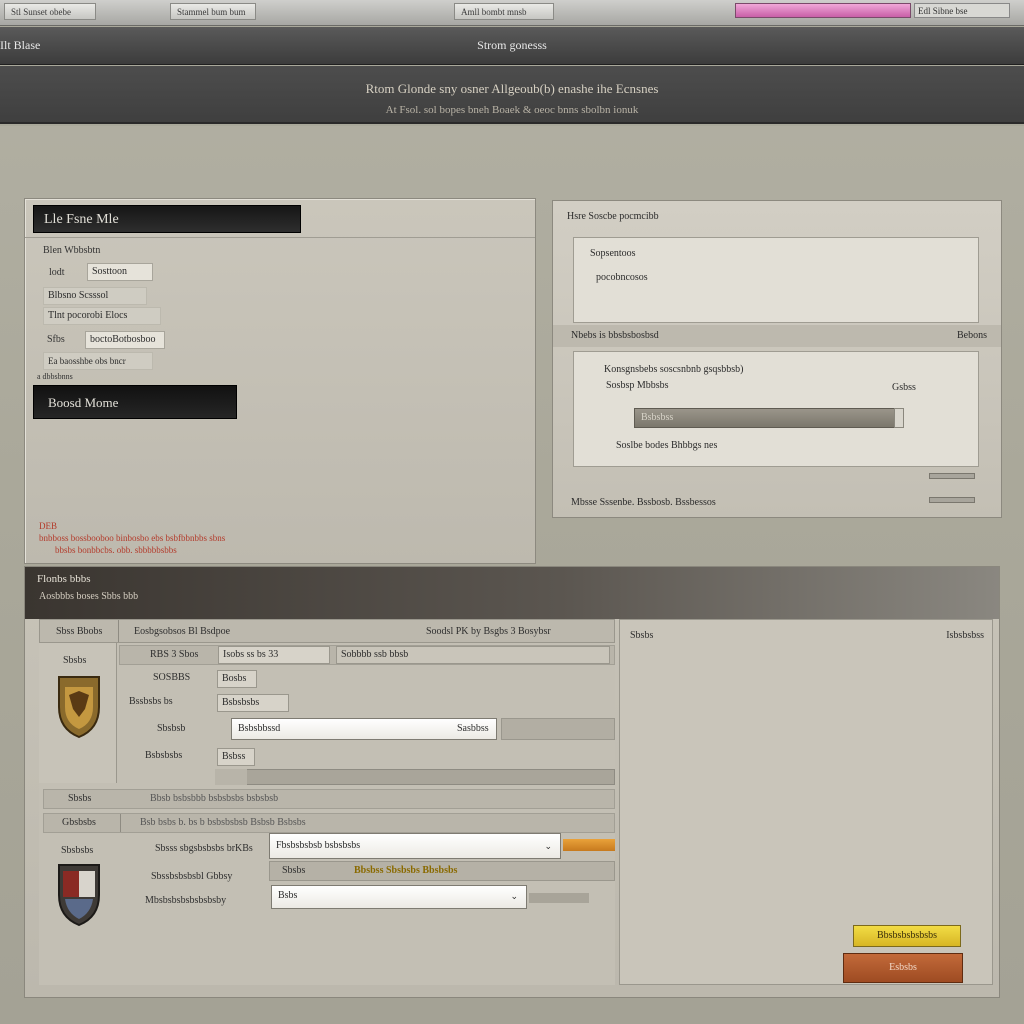 The width and height of the screenshot is (1024, 1024). What do you see at coordinates (116, 550) in the screenshot?
I see `warning-text: bbsbs bonbbcbs. obb. sbbbbbsbbs` at bounding box center [116, 550].